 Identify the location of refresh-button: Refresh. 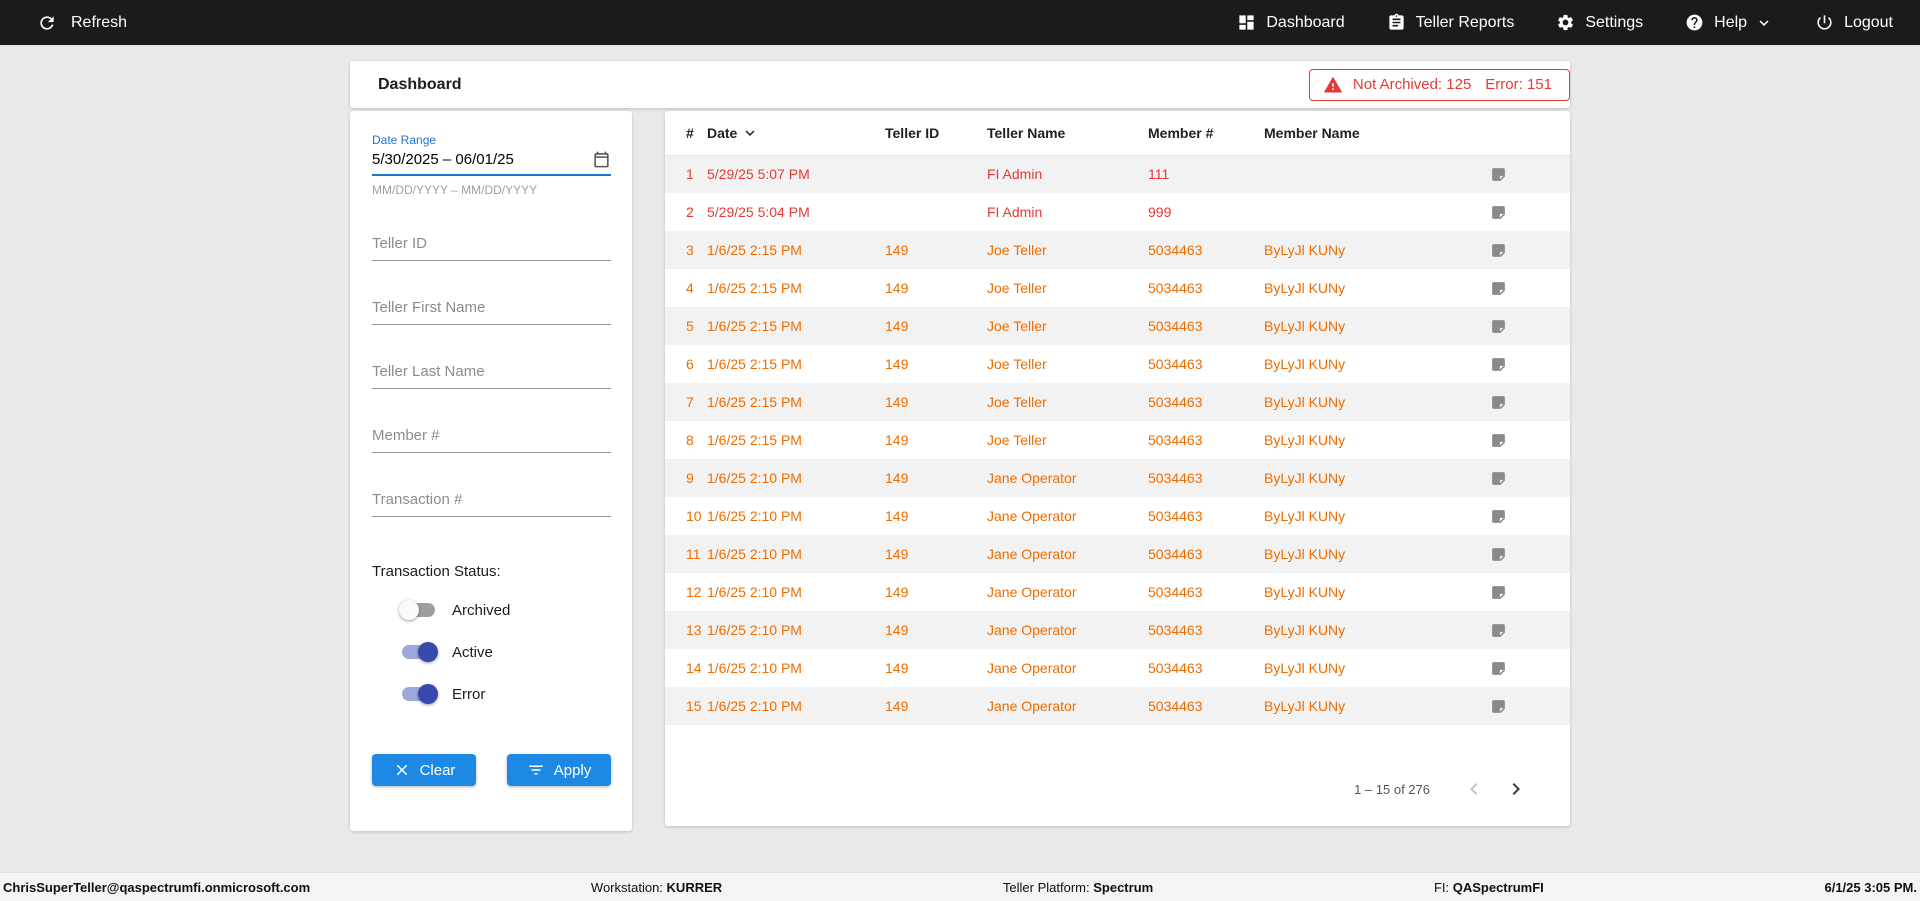
(82, 23).